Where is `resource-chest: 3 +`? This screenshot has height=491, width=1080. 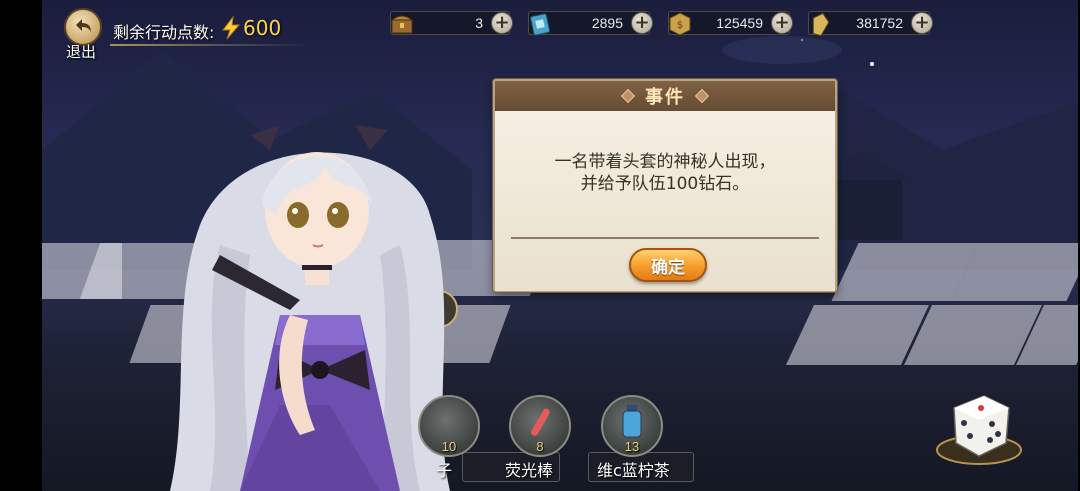
resource-chest: 3 + is located at coordinates (451, 23).